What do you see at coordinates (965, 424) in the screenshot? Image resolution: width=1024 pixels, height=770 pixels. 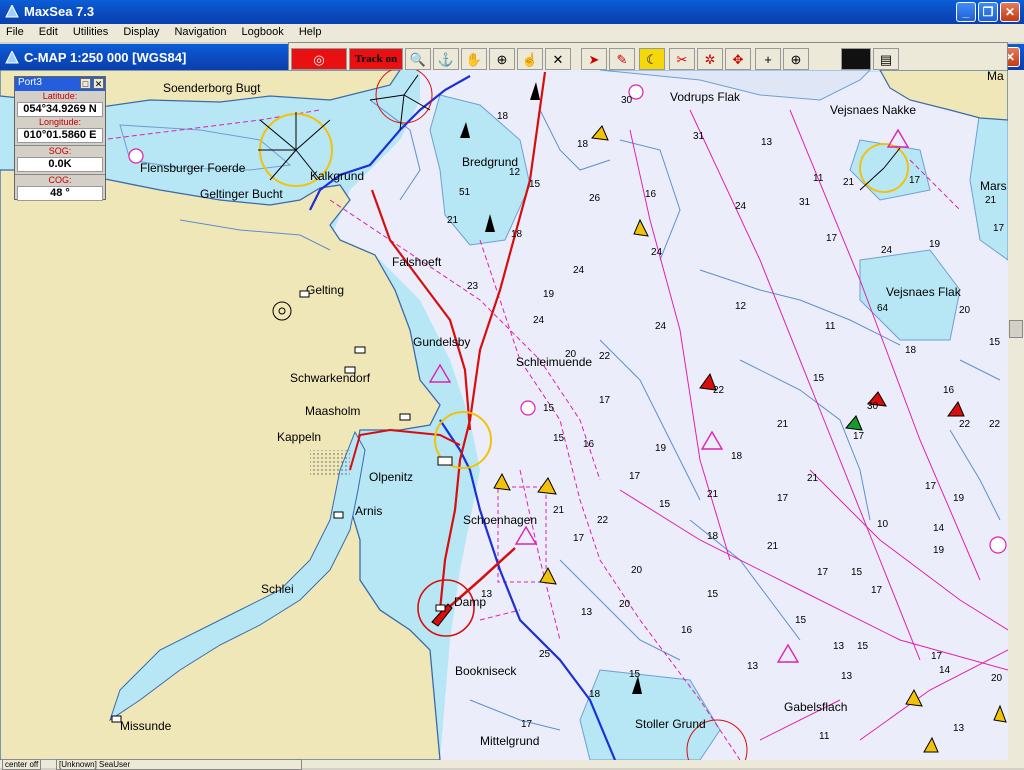 I see `depth-sounding: 22` at bounding box center [965, 424].